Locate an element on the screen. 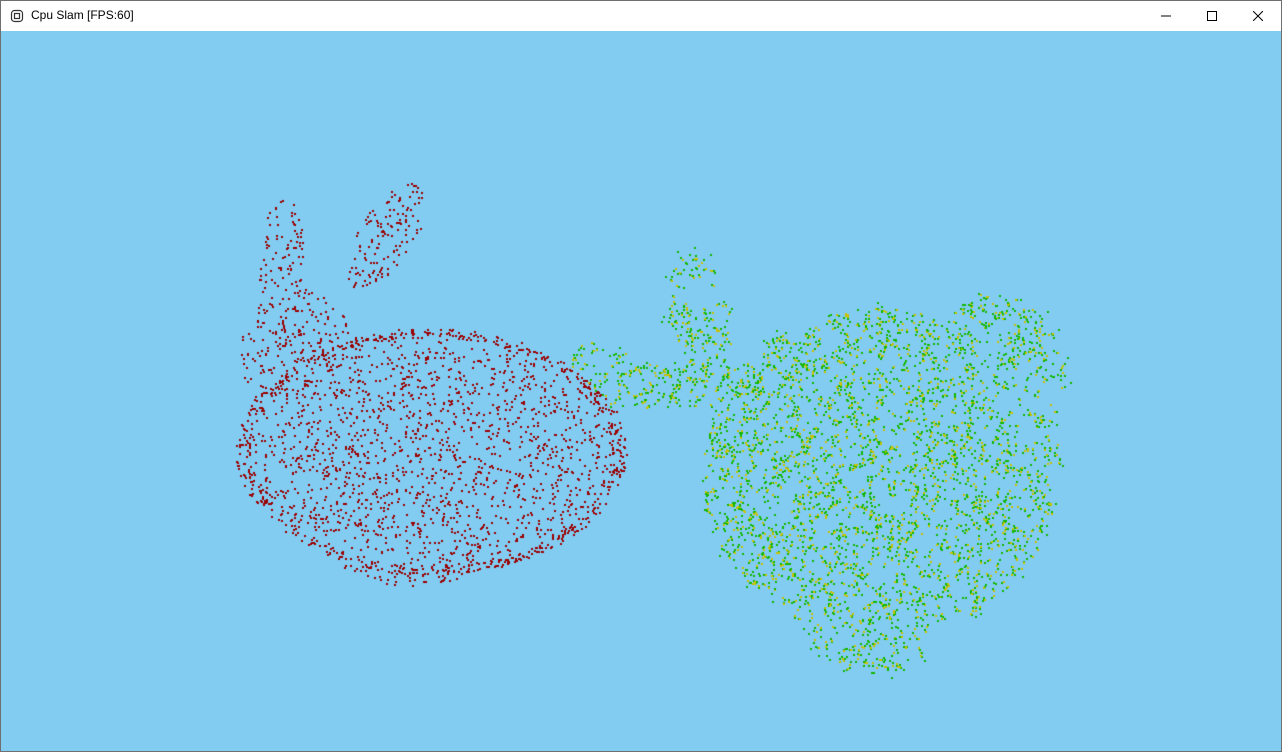  close-button is located at coordinates (1258, 16).